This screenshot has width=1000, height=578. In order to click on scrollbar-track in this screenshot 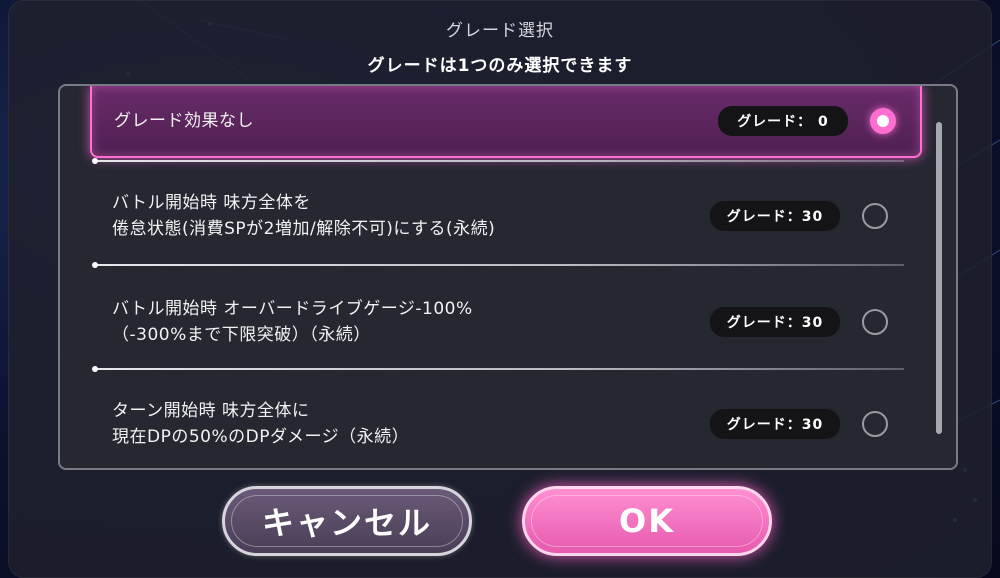, I will do `click(939, 278)`.